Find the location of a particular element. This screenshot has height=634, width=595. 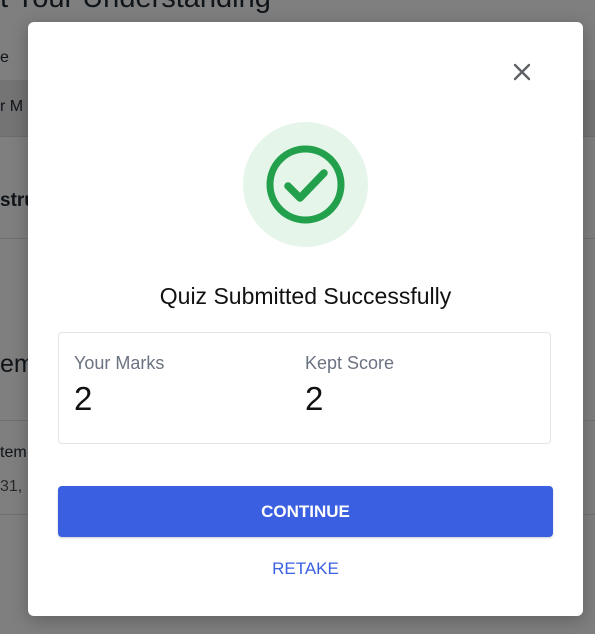

kept-score-label: Kept Score is located at coordinates (350, 363).